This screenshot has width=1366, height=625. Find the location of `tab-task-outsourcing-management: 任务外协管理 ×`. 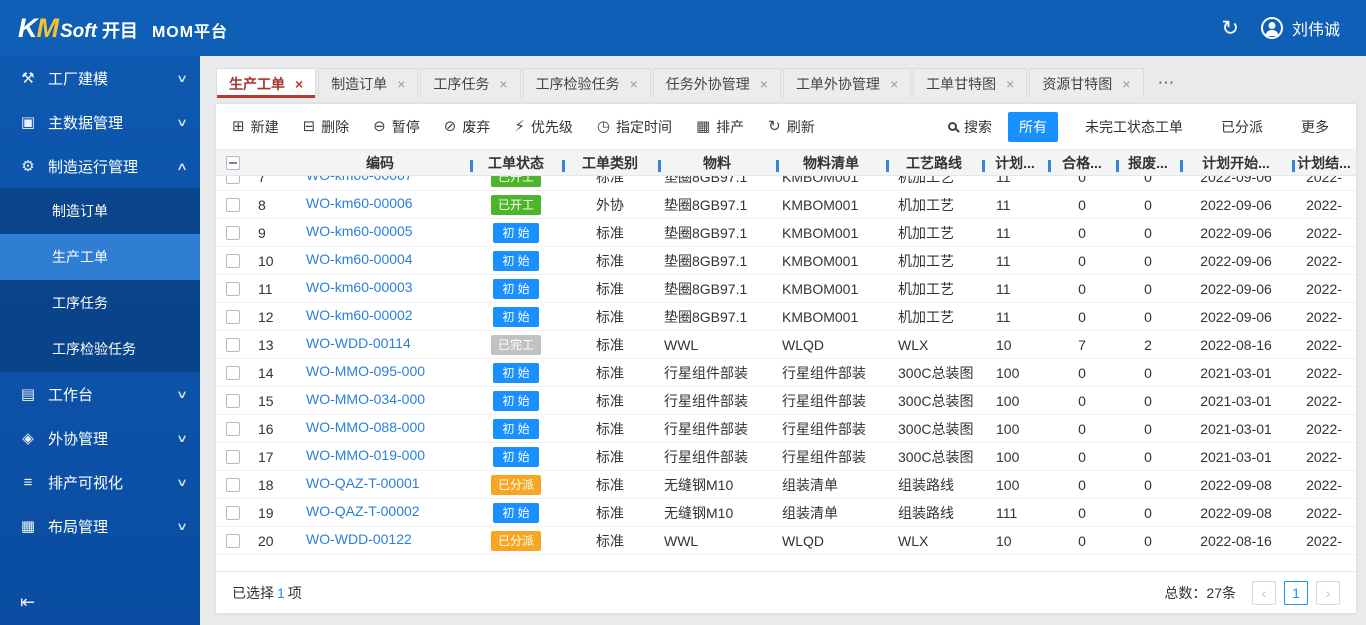

tab-task-outsourcing-management: 任务外协管理 × is located at coordinates (716, 83).